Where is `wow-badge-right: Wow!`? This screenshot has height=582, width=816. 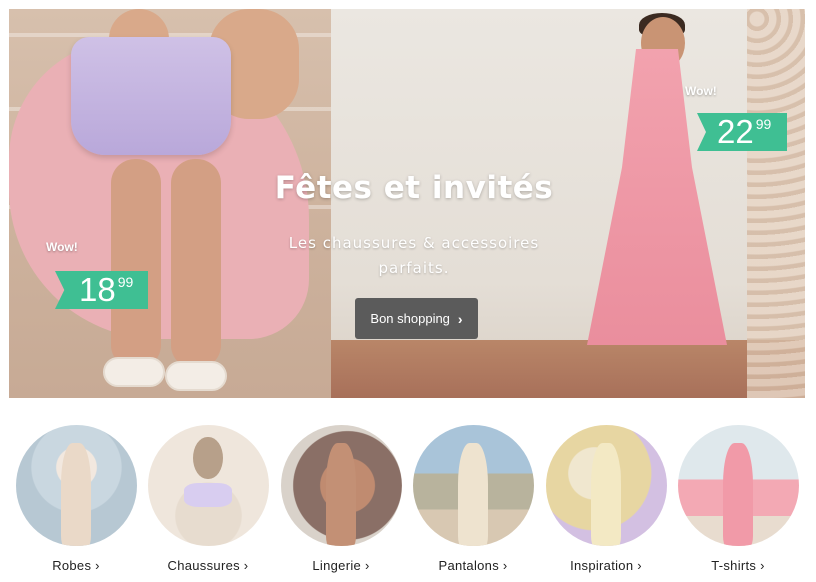
wow-badge-right: Wow! is located at coordinates (701, 91).